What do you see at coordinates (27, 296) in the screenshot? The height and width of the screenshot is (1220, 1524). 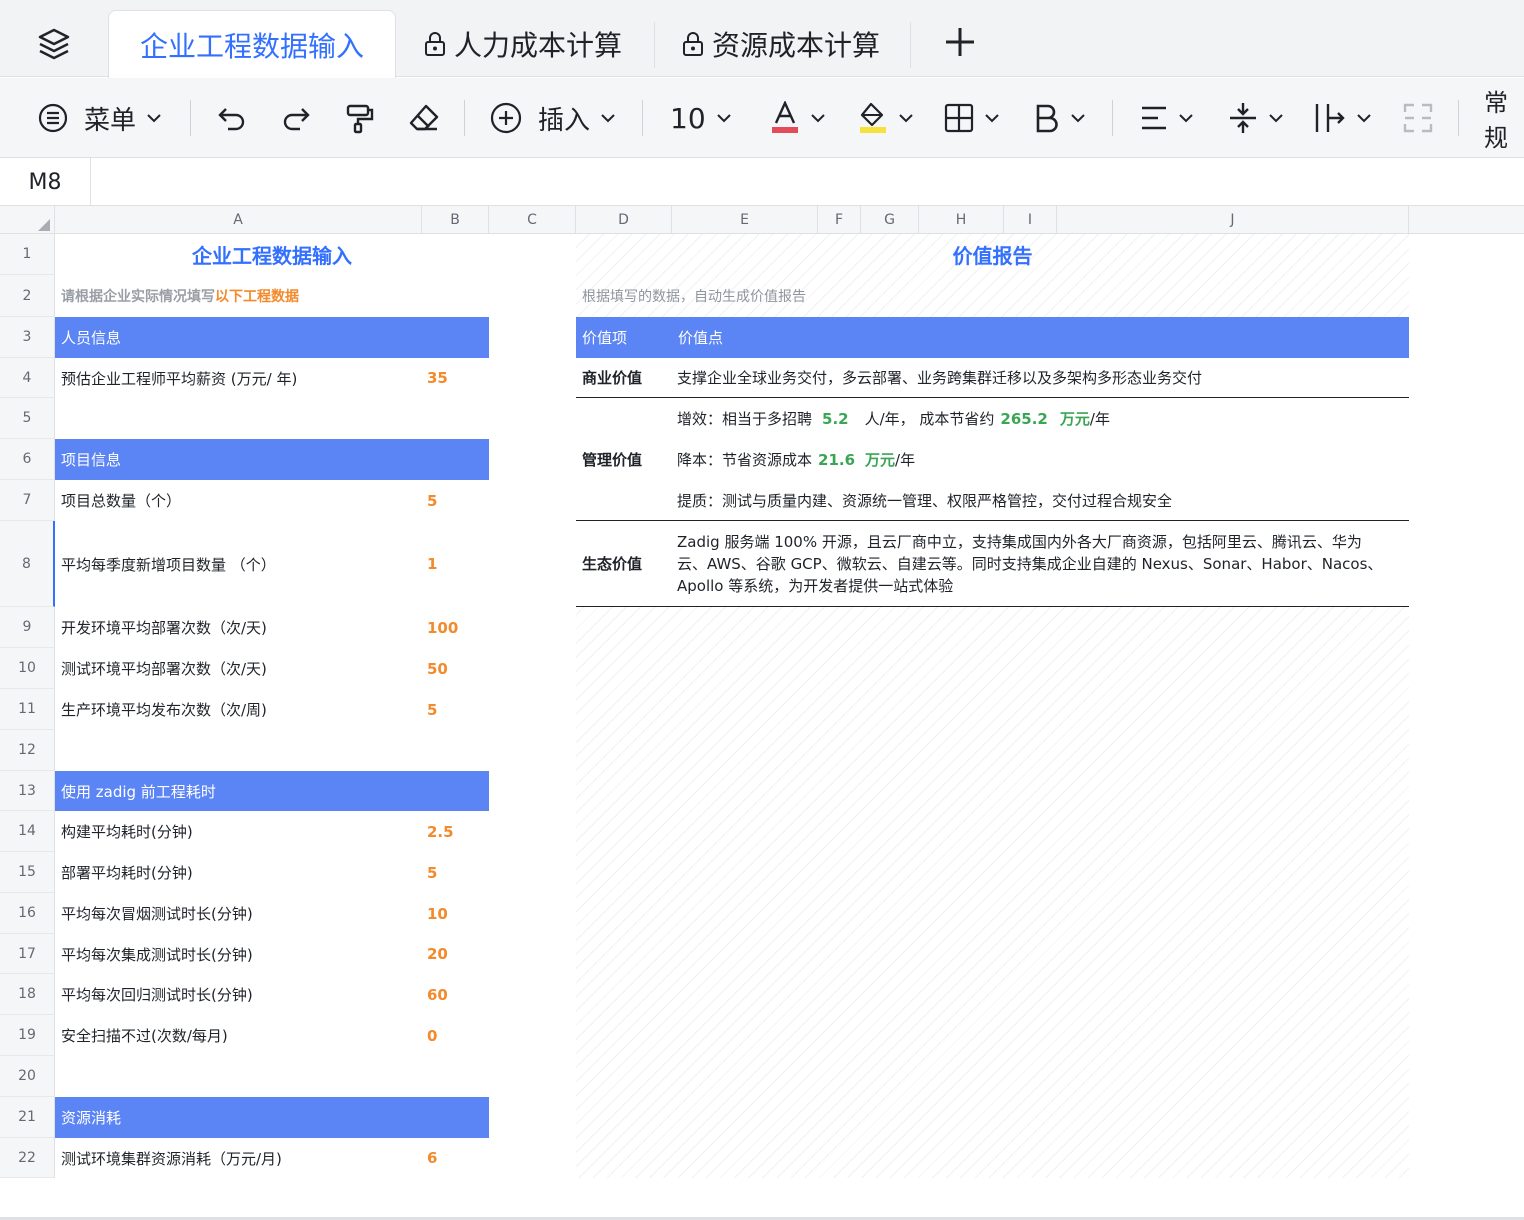 I see `row-header: 2` at bounding box center [27, 296].